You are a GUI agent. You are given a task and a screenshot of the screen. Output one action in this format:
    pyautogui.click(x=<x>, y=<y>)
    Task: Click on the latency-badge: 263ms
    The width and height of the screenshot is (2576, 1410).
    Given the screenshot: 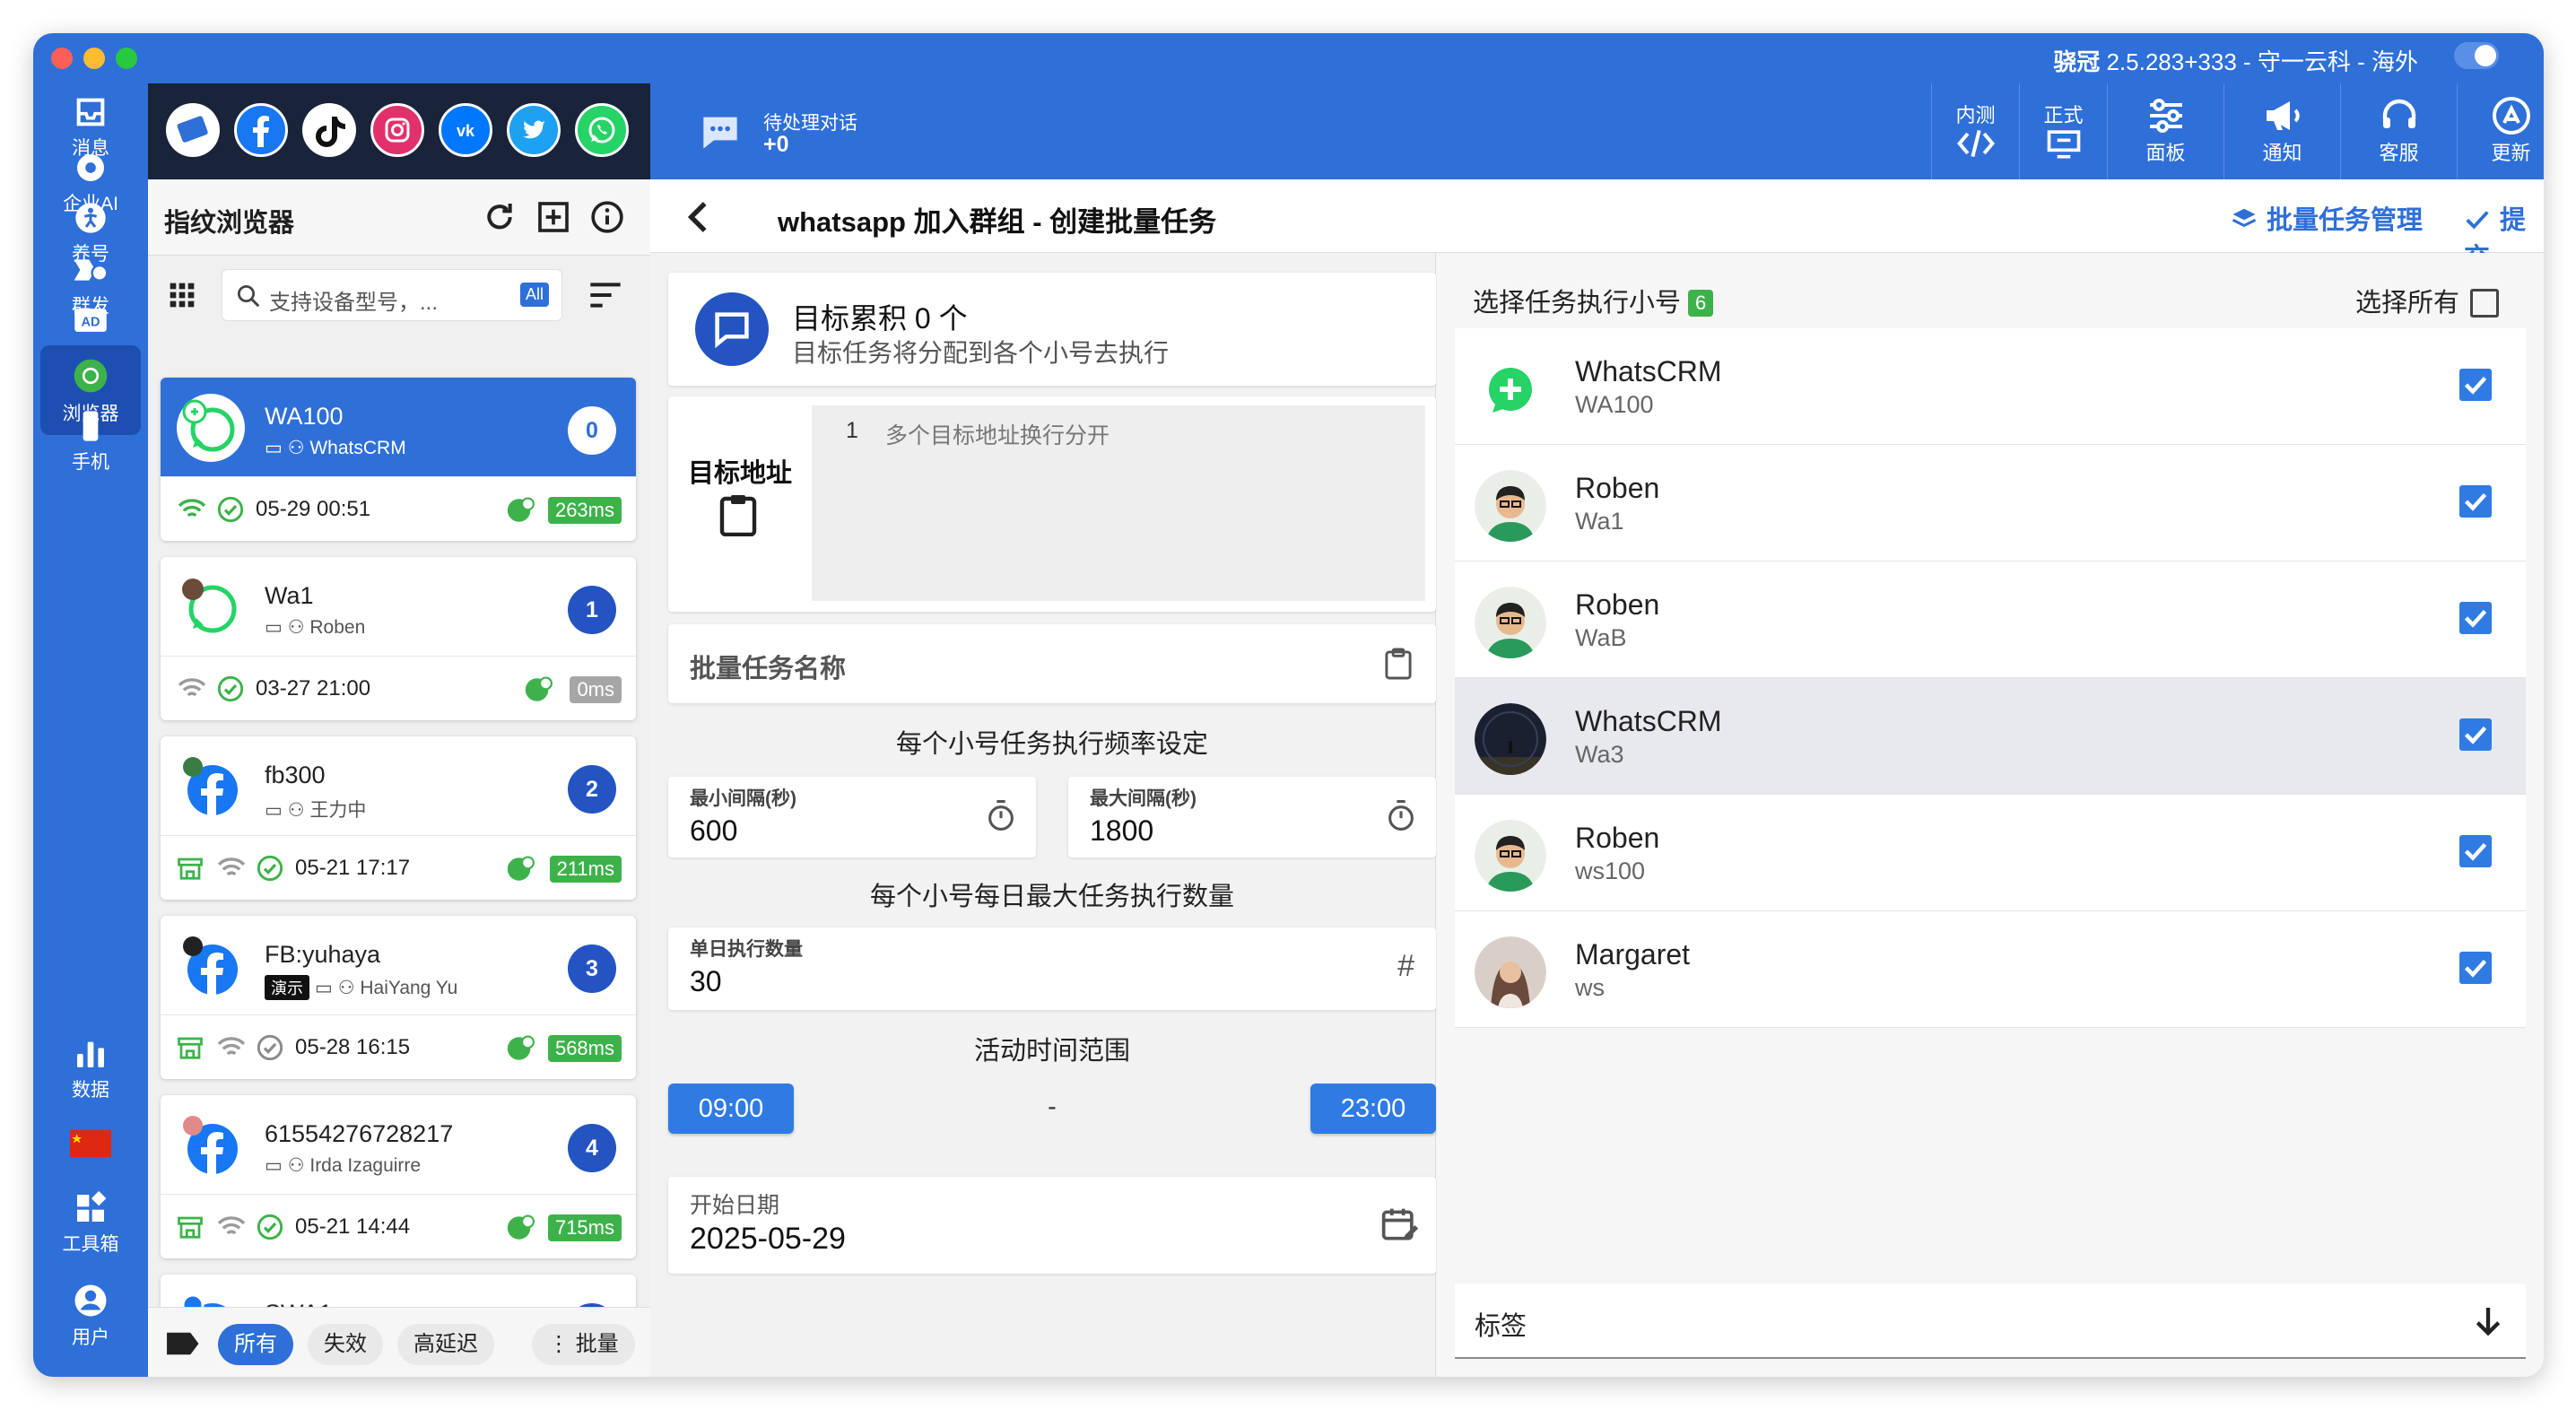 What is the action you would take?
    pyautogui.click(x=584, y=510)
    